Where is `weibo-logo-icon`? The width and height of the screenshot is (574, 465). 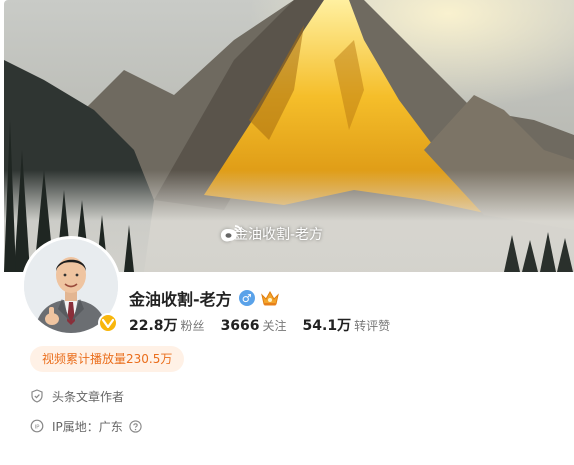
weibo-logo-icon is located at coordinates (231, 233).